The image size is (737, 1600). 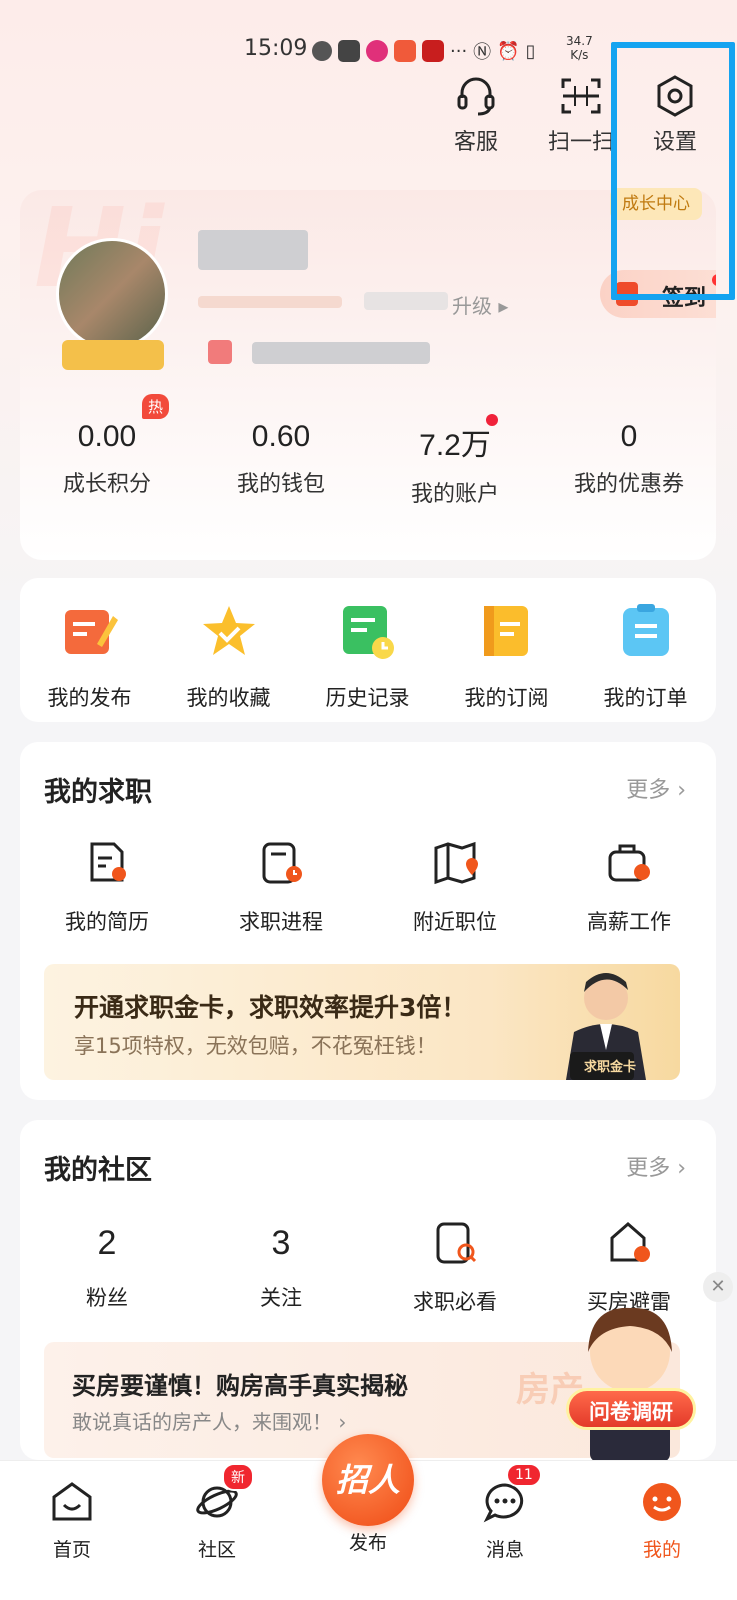 I want to click on resume-item: 我的简历, so click(x=107, y=888).